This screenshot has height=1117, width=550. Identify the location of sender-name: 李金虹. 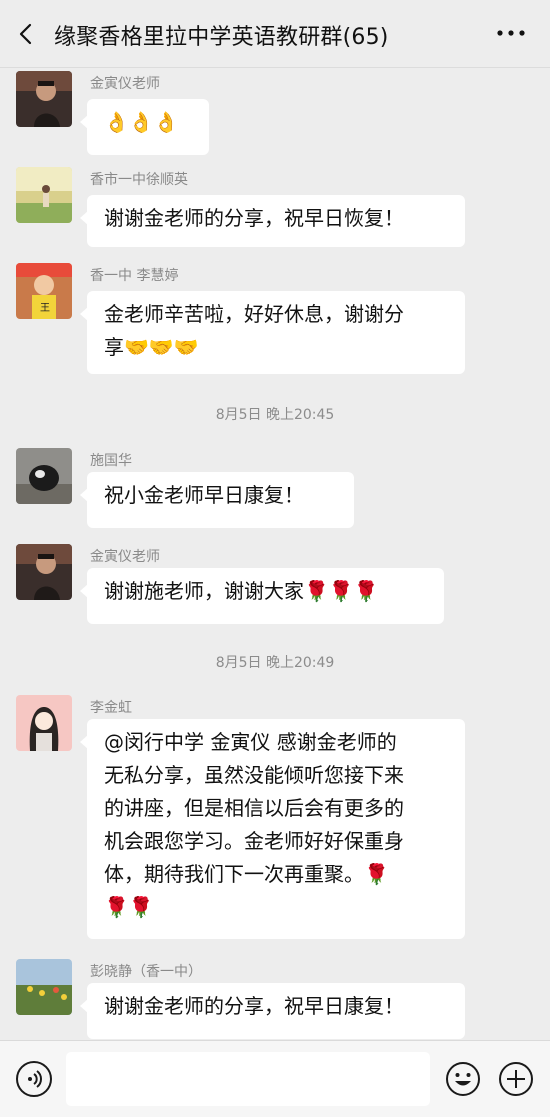
(111, 708).